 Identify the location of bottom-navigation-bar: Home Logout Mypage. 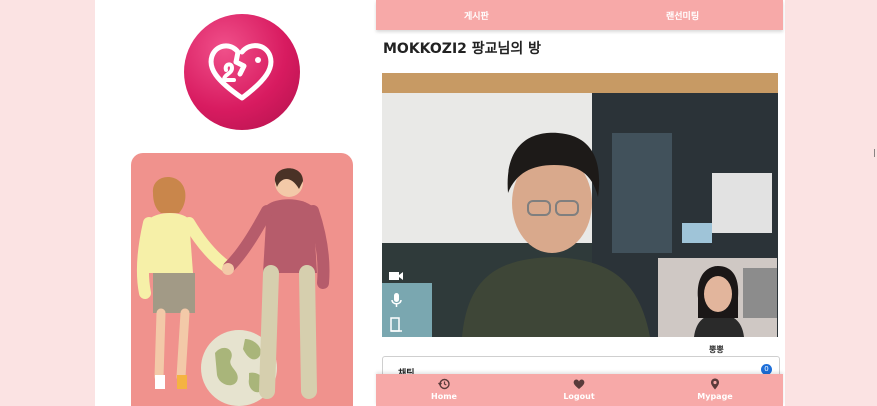
(579, 390).